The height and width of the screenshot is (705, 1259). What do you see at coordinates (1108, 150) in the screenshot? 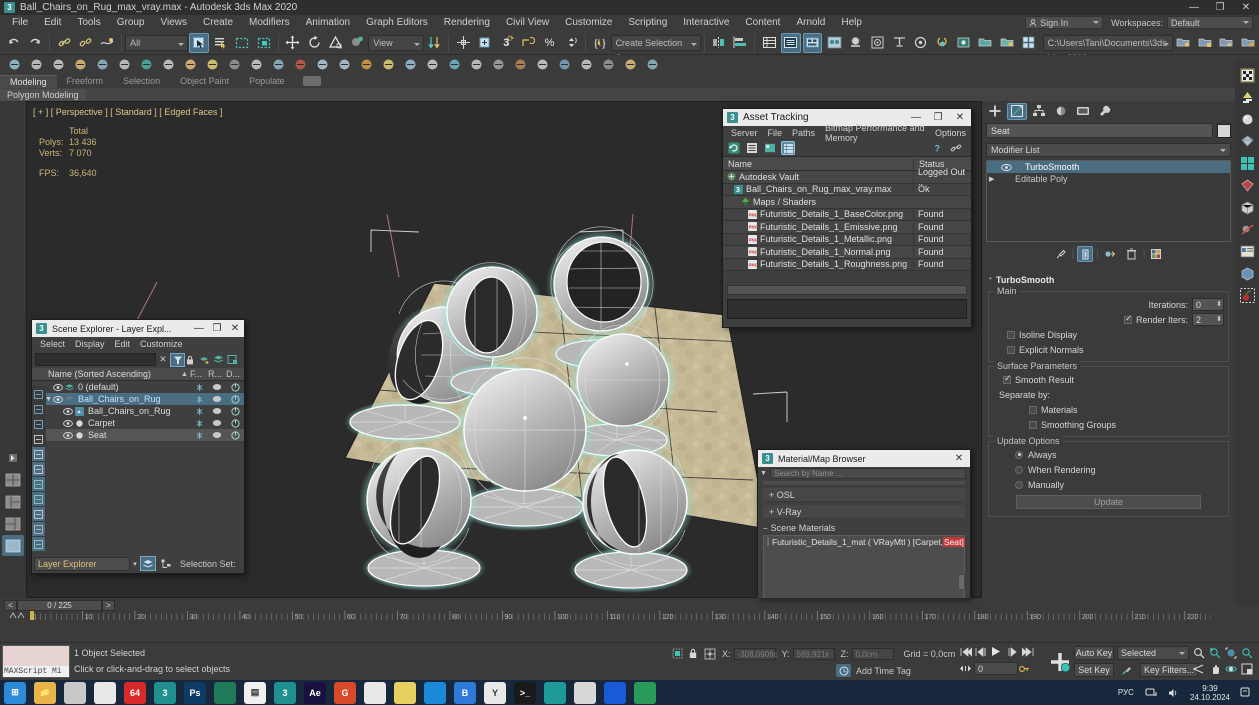
I see `modifier-list-dropdown: Modifier List` at bounding box center [1108, 150].